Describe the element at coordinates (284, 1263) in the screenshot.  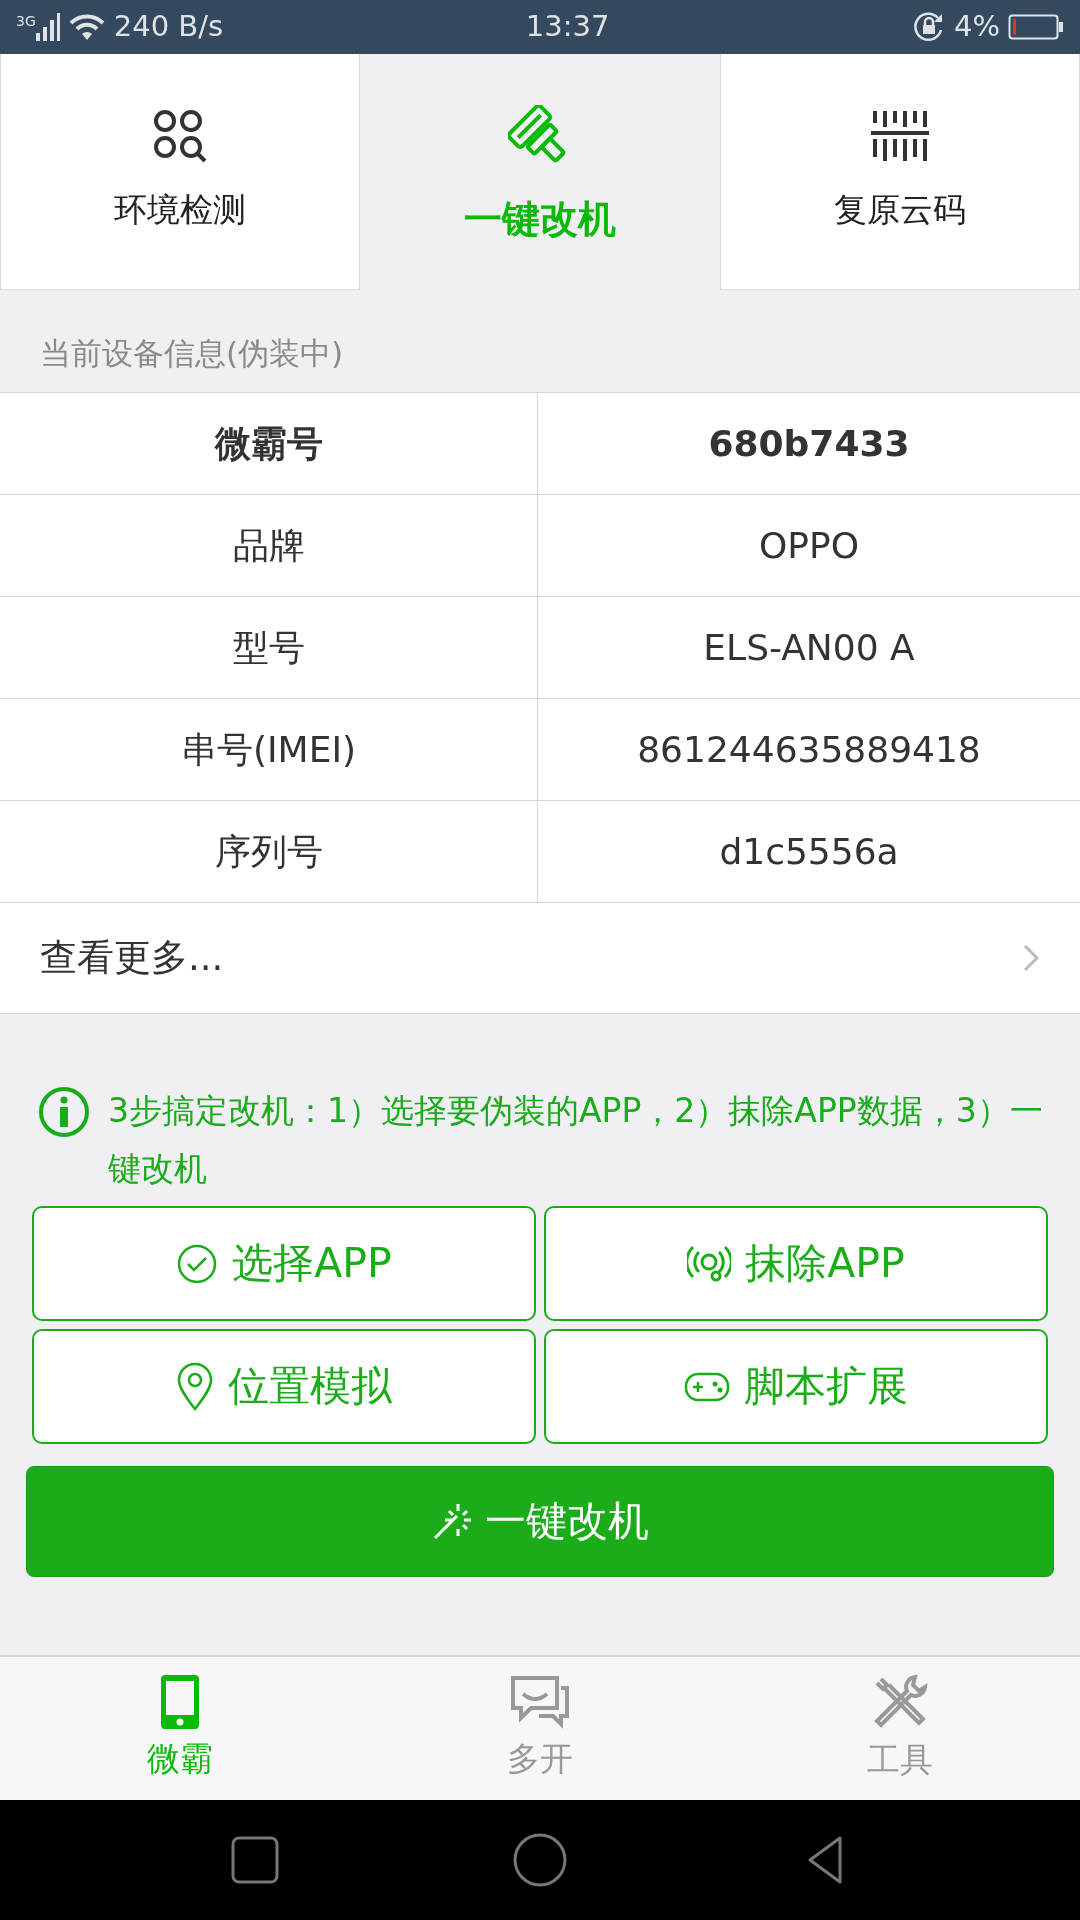
I see `action-button: 选择APP` at that location.